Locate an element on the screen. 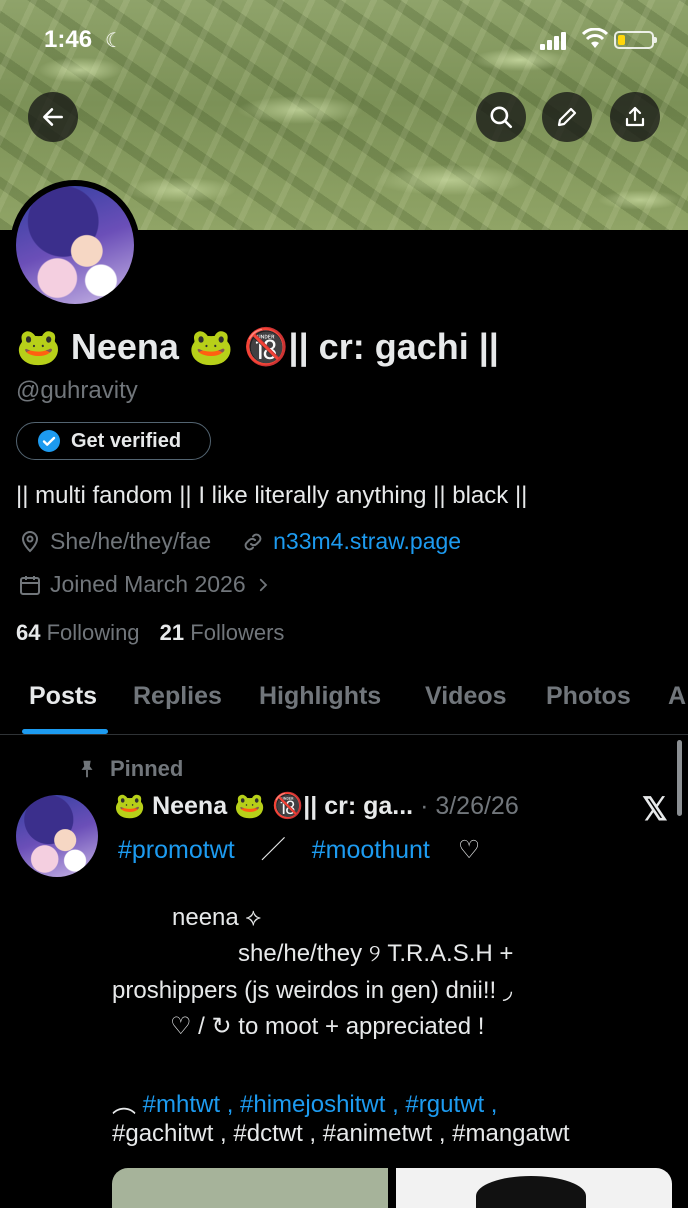  search-button is located at coordinates (501, 117).